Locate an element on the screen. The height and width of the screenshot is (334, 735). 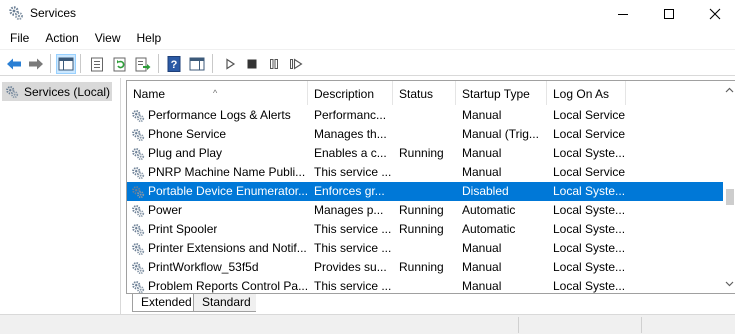
properties-icon is located at coordinates (97, 64).